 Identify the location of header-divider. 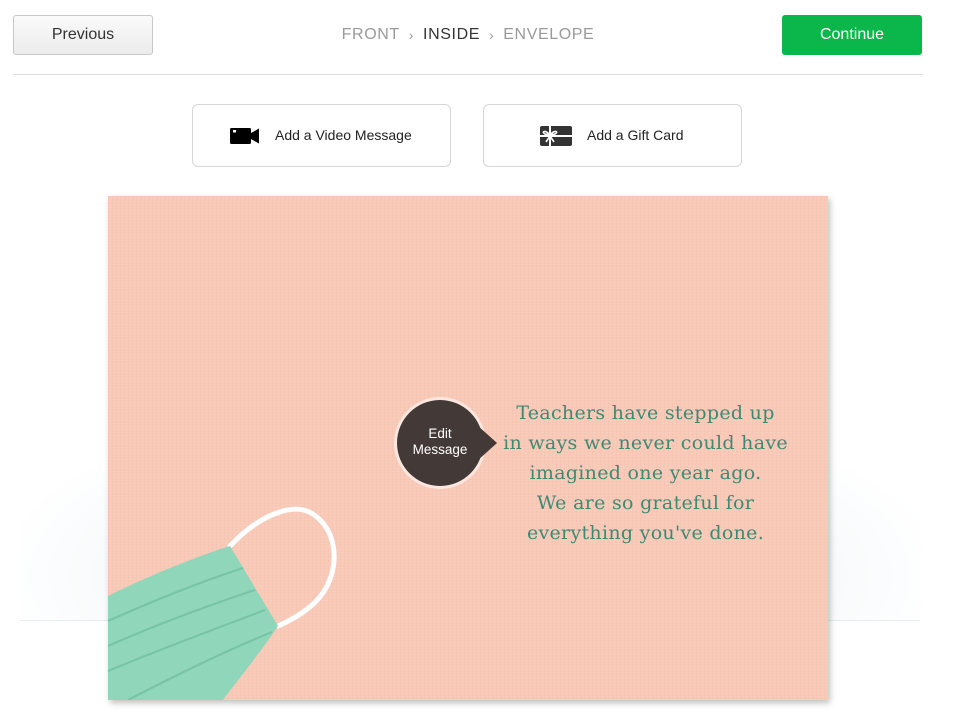
(468, 74).